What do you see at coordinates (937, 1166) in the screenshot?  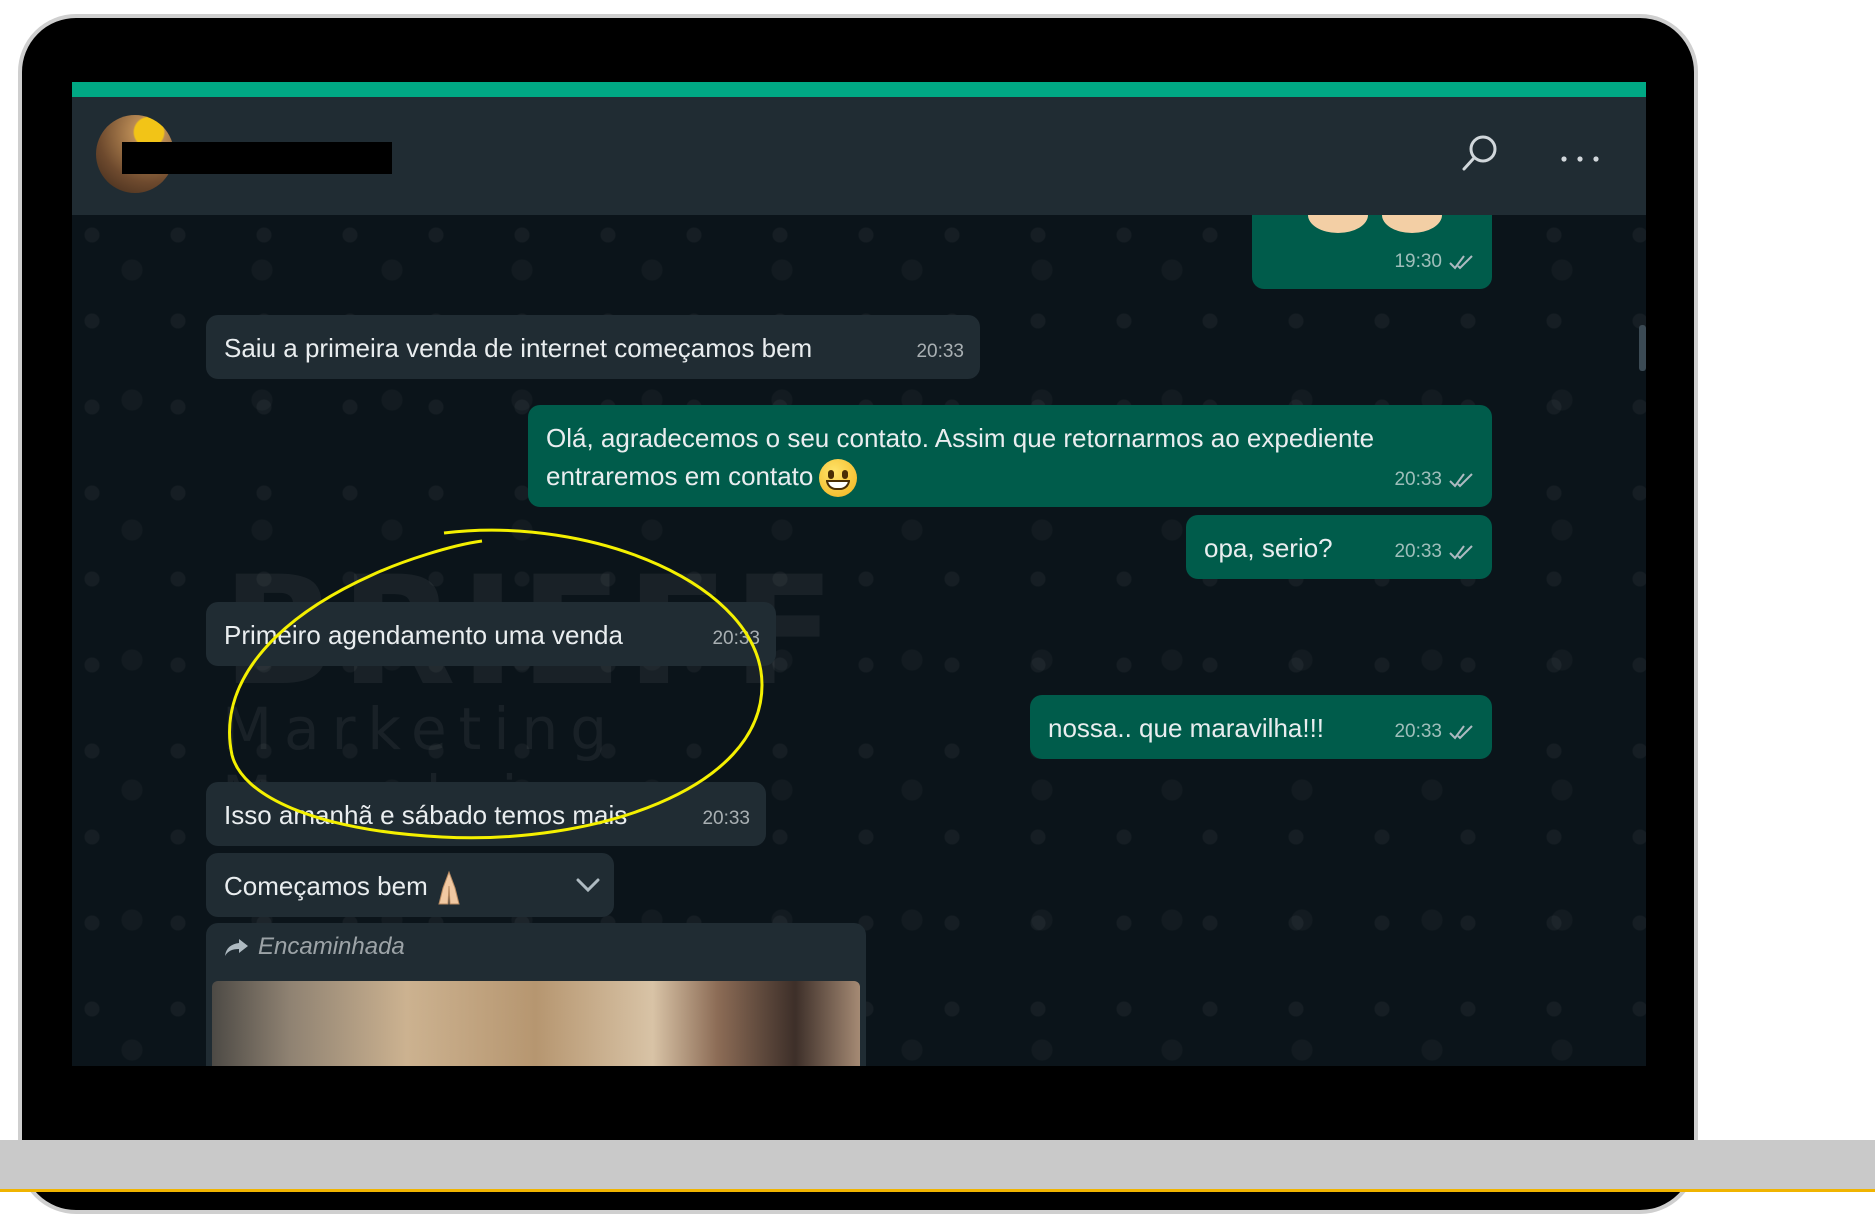 I see `laptop-base` at bounding box center [937, 1166].